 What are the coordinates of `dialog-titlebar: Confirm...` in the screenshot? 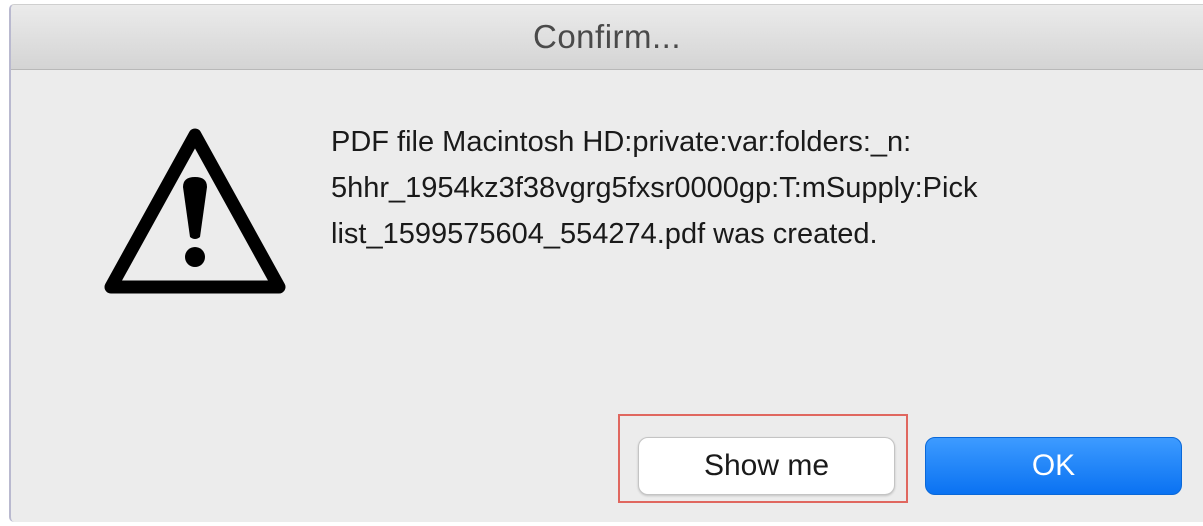 It's located at (607, 37).